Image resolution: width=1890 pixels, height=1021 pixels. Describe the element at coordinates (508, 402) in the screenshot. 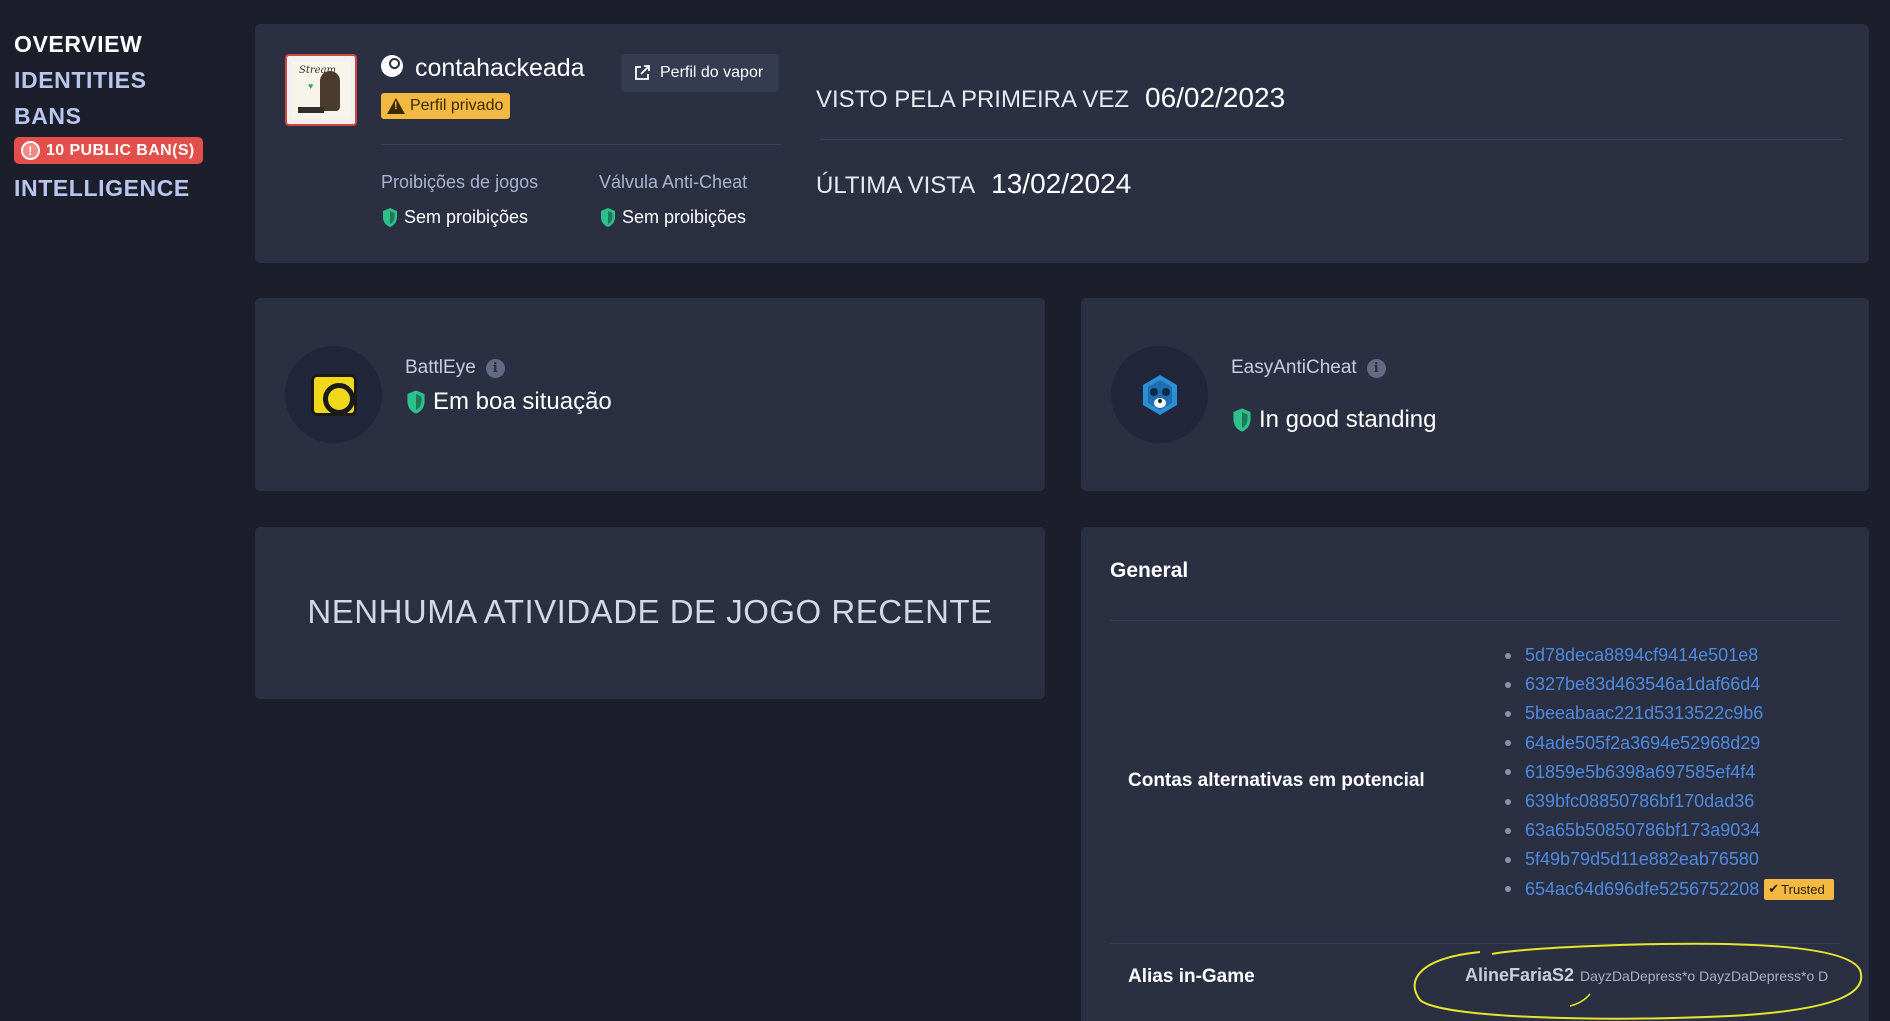

I see `battleye-status: Em boa situação` at that location.